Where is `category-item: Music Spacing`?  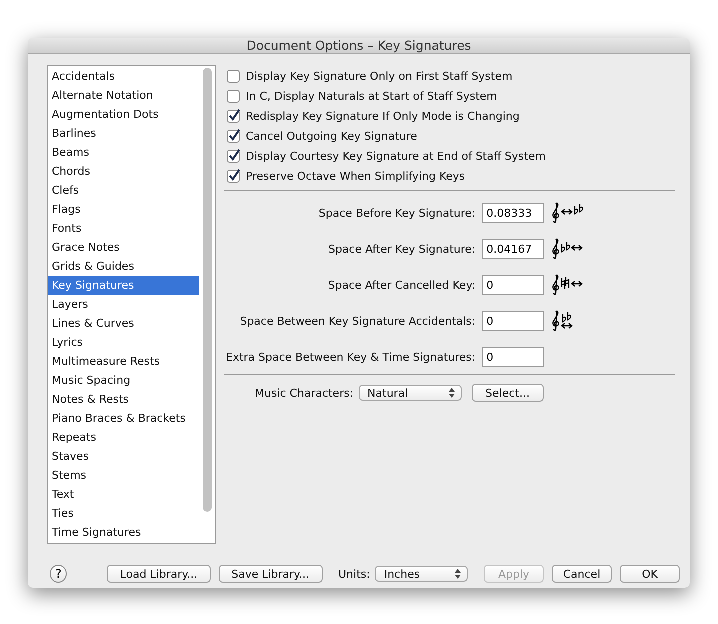 category-item: Music Spacing is located at coordinates (123, 380).